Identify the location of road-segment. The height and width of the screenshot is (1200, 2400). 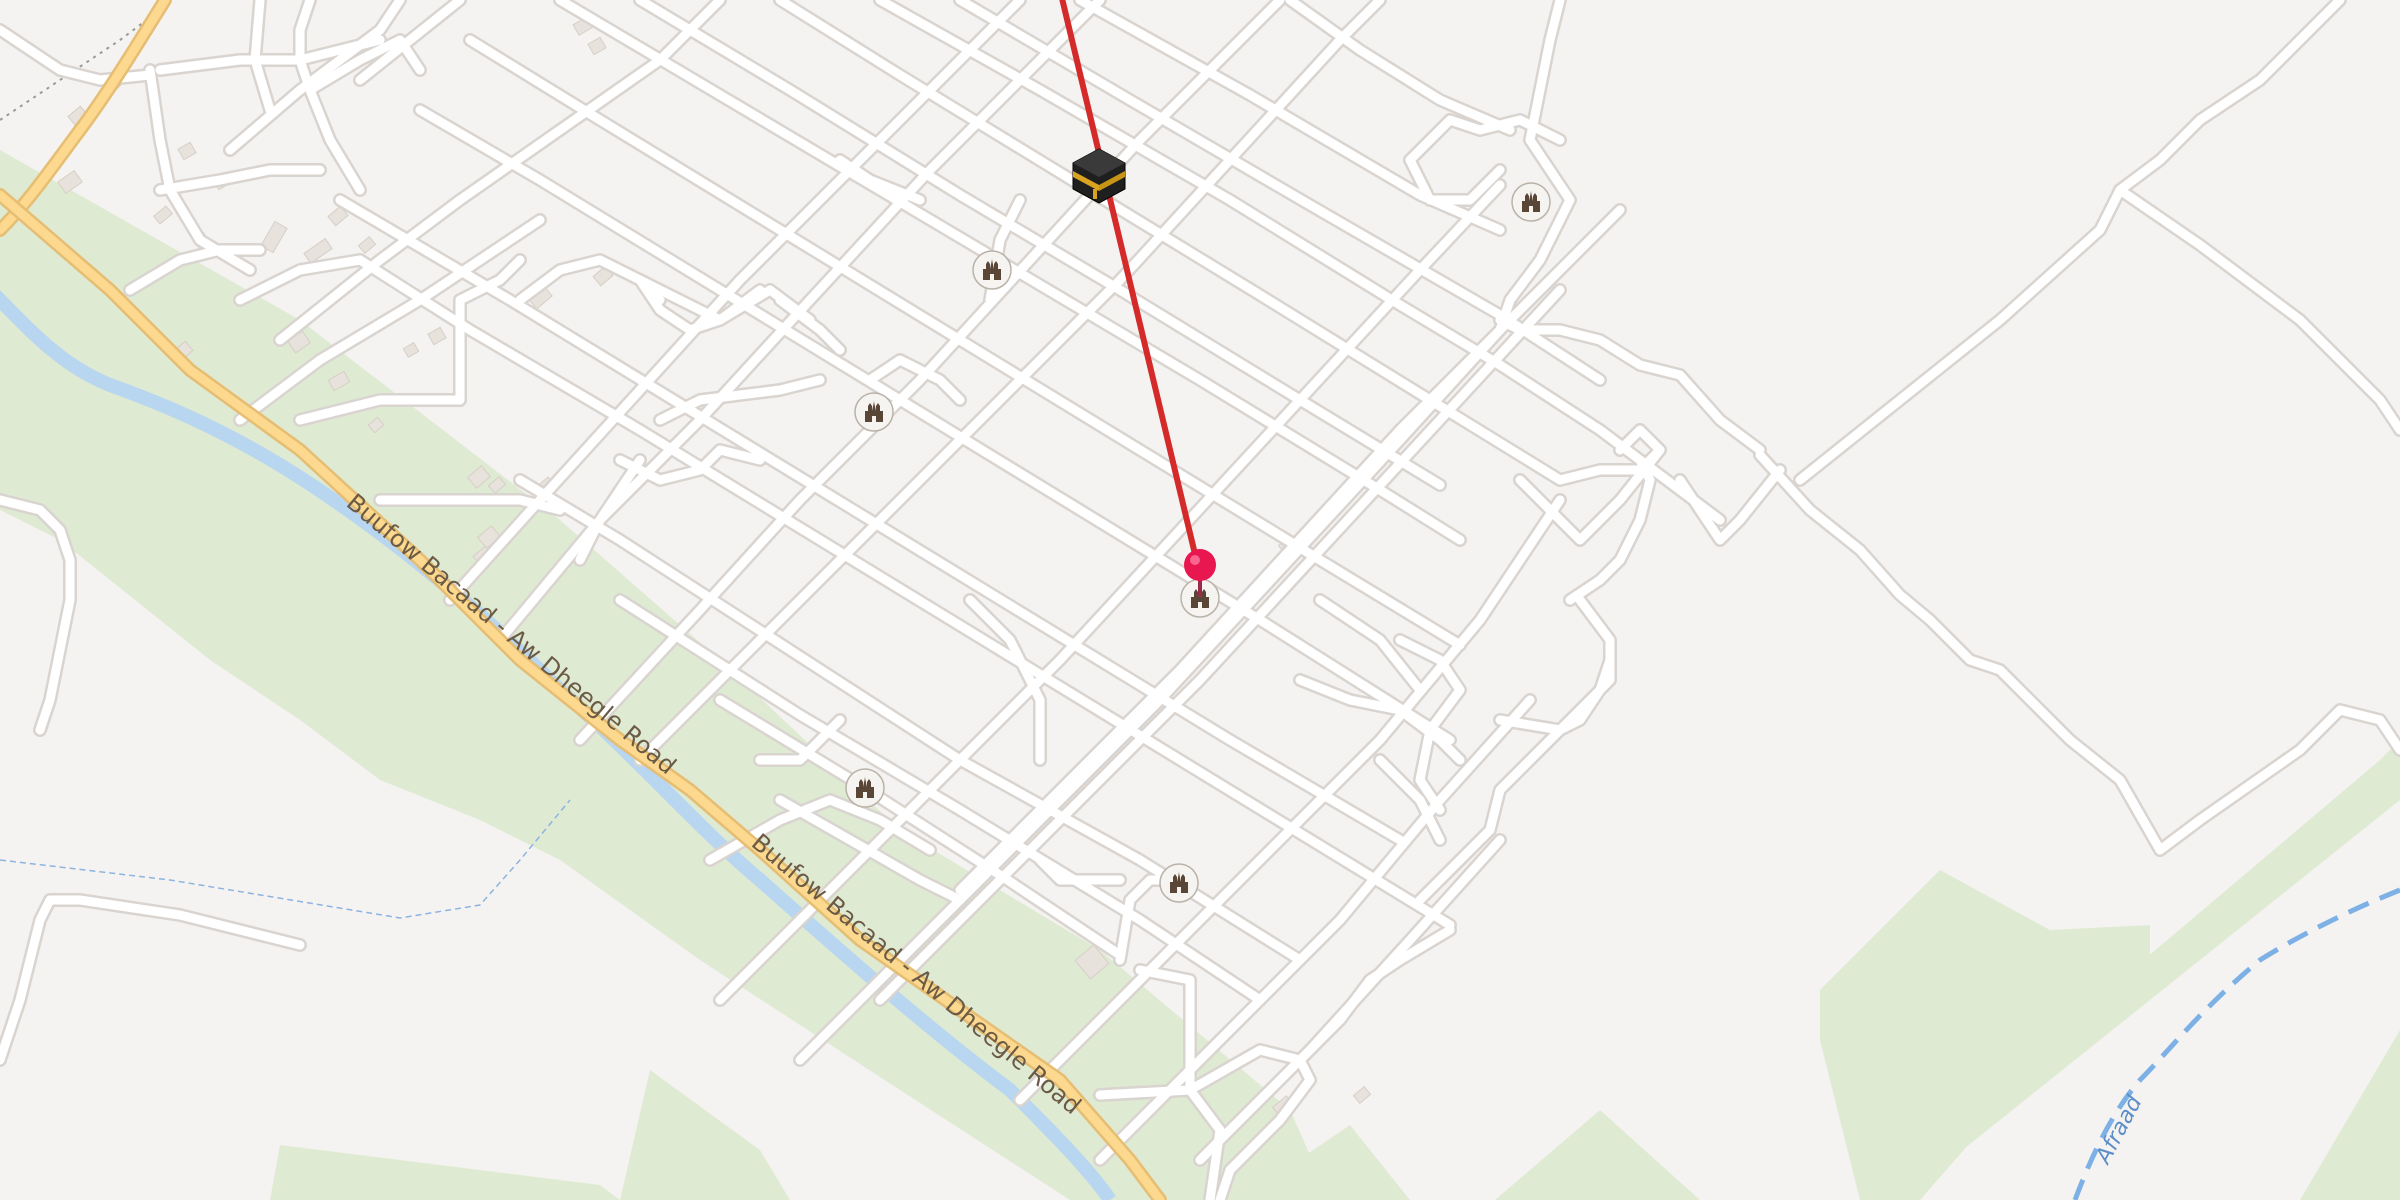
(1145, 1092).